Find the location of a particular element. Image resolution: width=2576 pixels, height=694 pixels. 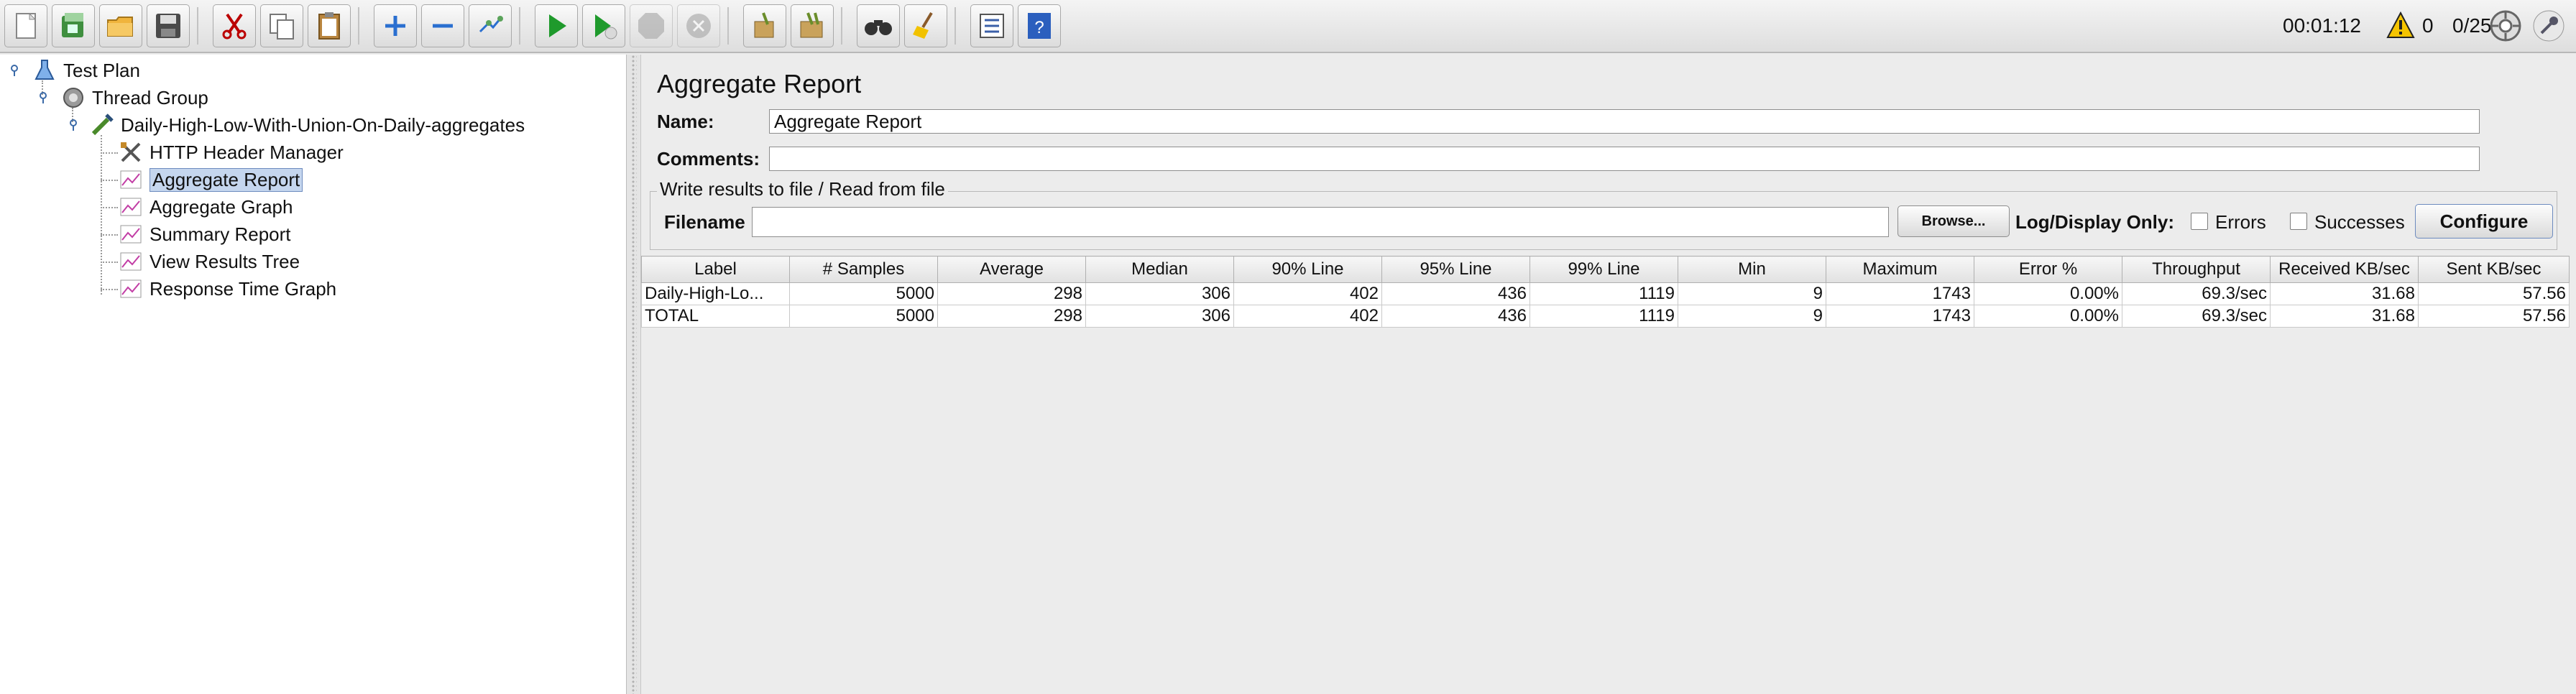

reset-search-icon is located at coordinates (923, 25).